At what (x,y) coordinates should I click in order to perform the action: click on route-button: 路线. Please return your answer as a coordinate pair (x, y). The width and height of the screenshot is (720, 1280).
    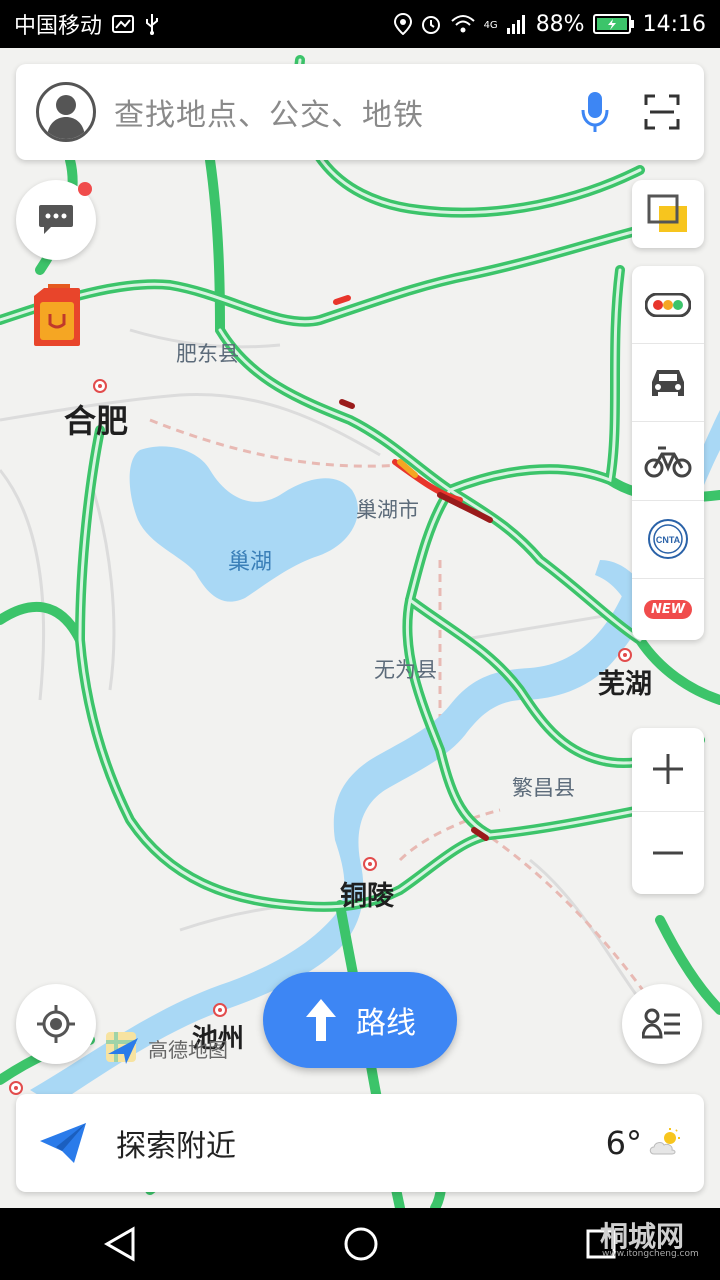
    Looking at the image, I should click on (360, 1020).